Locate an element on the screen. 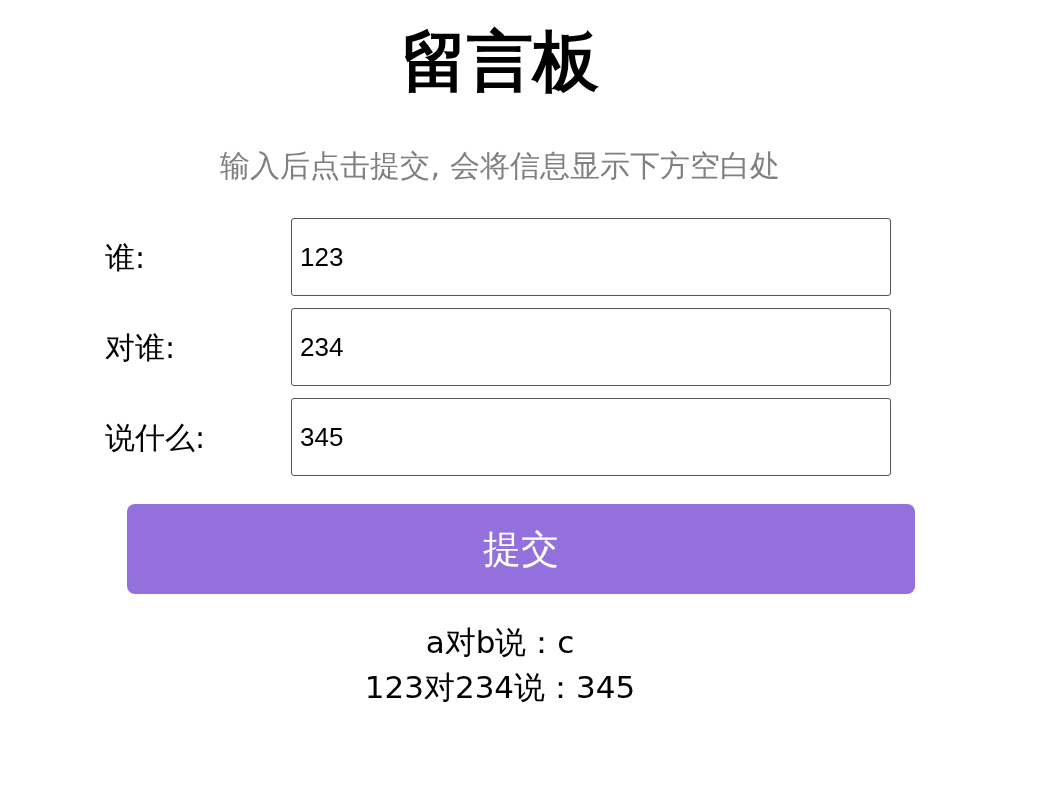 Image resolution: width=1044 pixels, height=787 pixels. page-title: 留言板 is located at coordinates (500, 62).